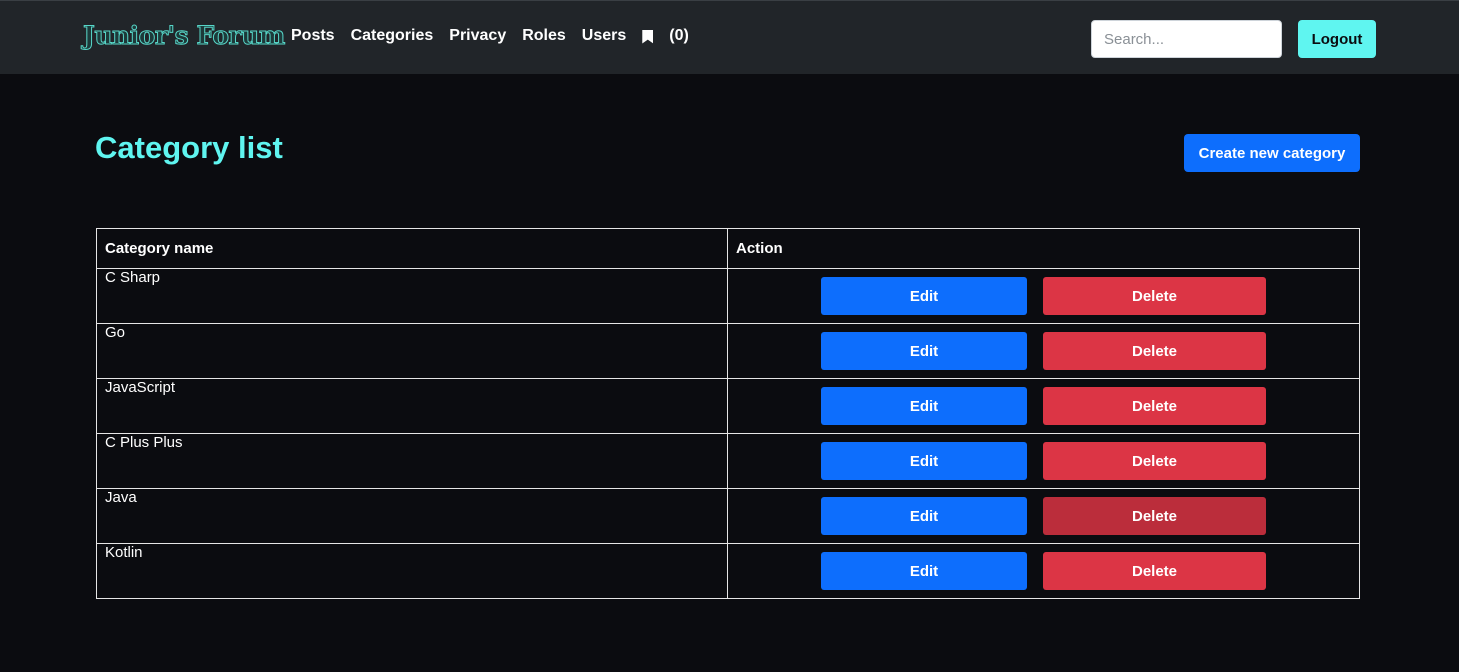  I want to click on category-name: JavaScript, so click(412, 406).